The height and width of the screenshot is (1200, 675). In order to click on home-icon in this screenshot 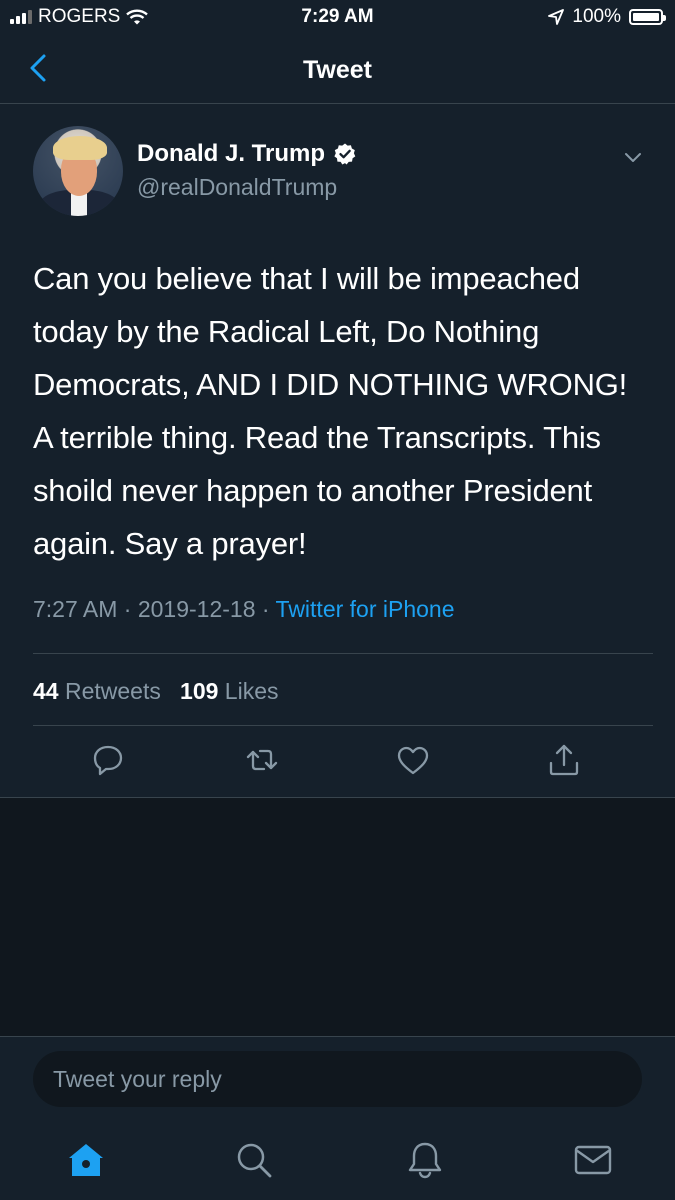, I will do `click(86, 1160)`.